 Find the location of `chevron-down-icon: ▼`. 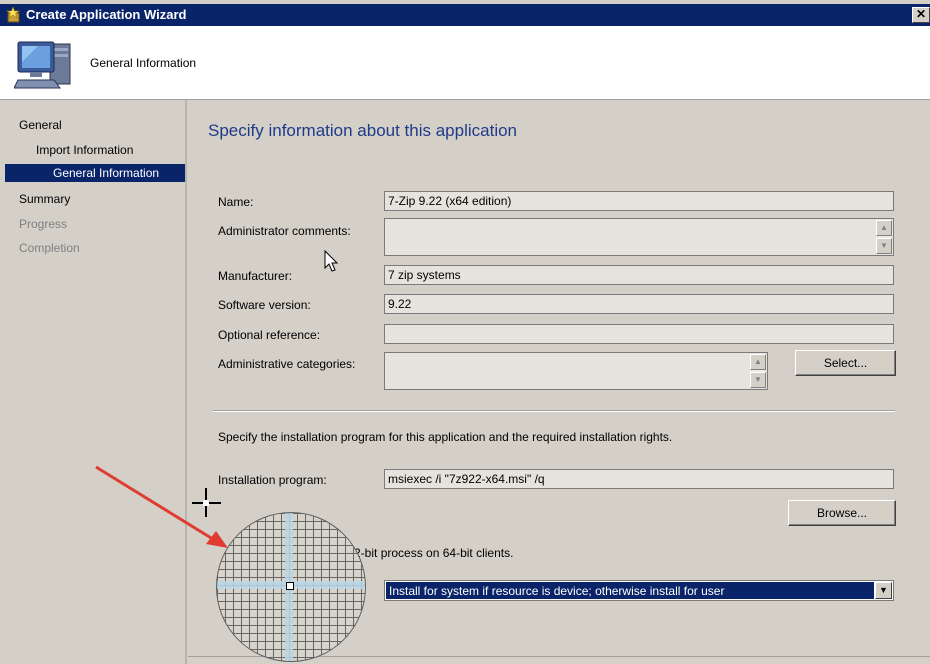

chevron-down-icon: ▼ is located at coordinates (883, 590).